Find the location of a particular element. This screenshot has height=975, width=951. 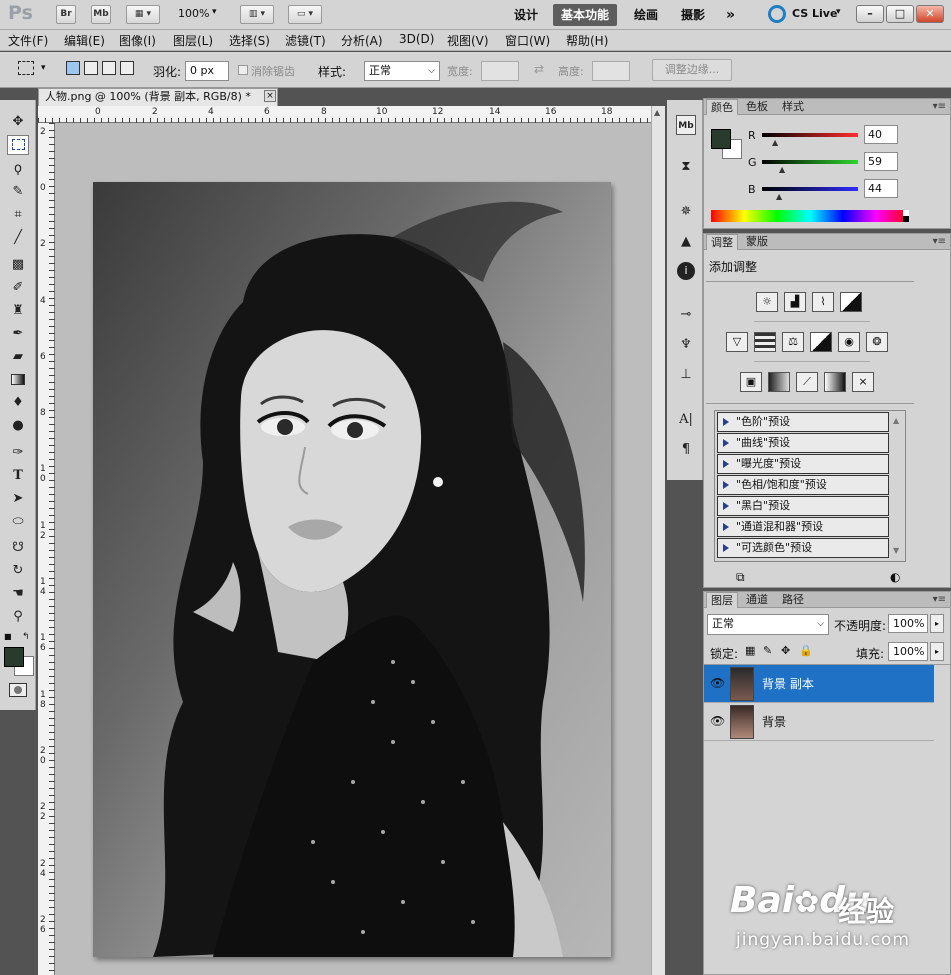

menu-edit: 编辑(E) is located at coordinates (84, 40).